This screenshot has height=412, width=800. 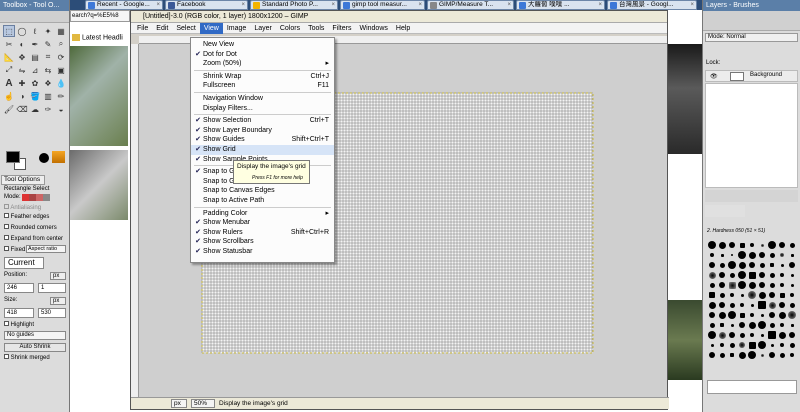 What do you see at coordinates (35, 31) in the screenshot?
I see `free-select-tool-icon: ℓ` at bounding box center [35, 31].